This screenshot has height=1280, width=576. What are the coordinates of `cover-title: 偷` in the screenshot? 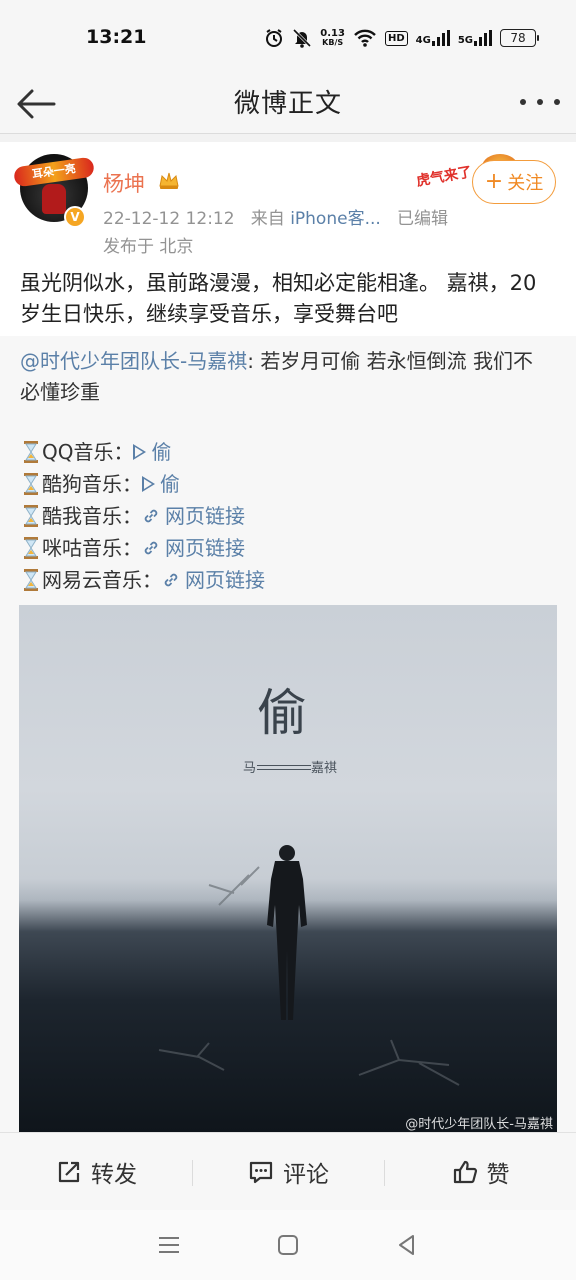 It's located at (282, 713).